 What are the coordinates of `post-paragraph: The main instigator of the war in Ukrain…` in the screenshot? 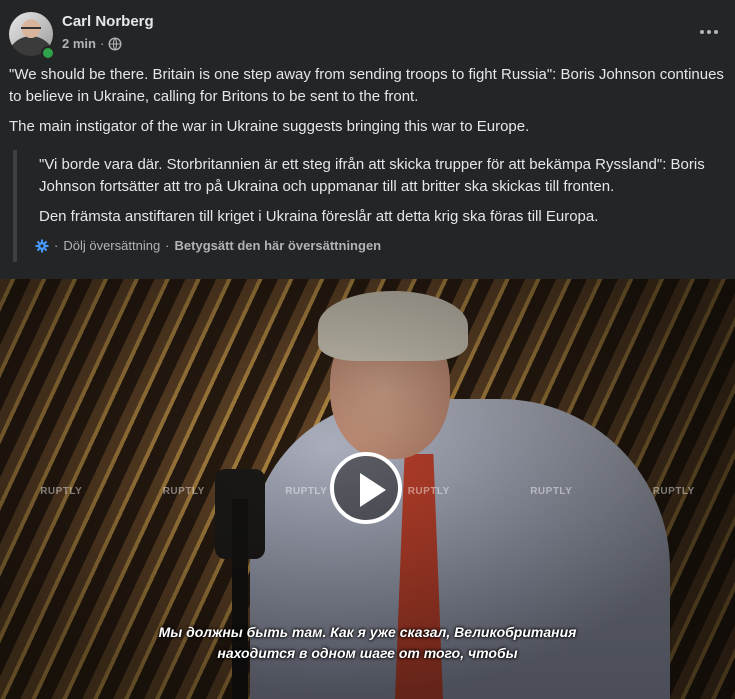 It's located at (269, 126).